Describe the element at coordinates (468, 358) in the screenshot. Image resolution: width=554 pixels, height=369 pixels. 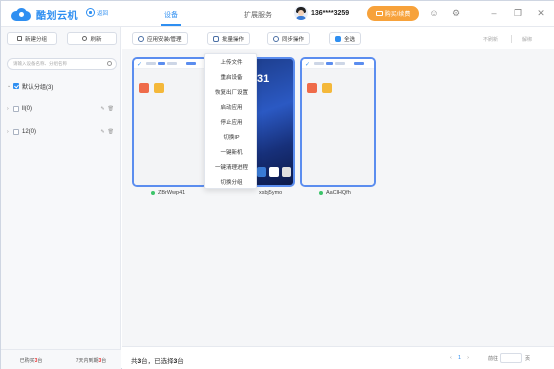
I see `next-page-button: ›` at that location.